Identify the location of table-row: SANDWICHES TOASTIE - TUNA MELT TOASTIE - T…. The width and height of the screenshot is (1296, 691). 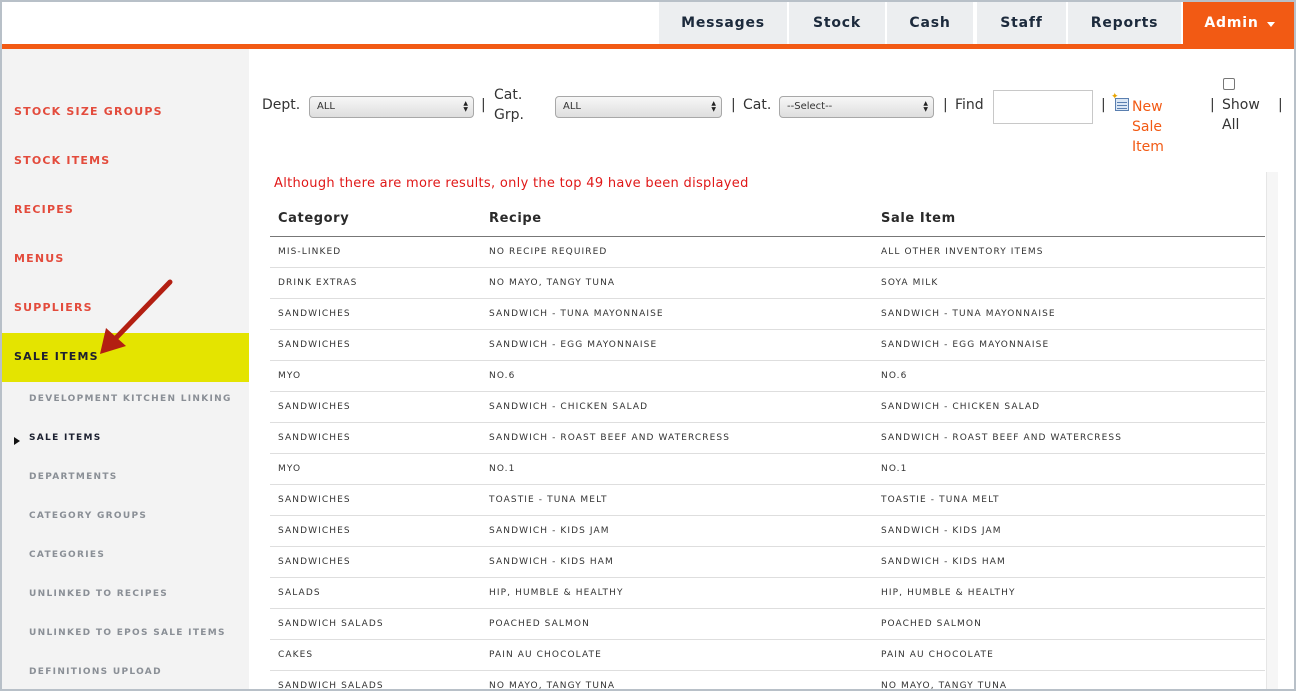
(767, 500).